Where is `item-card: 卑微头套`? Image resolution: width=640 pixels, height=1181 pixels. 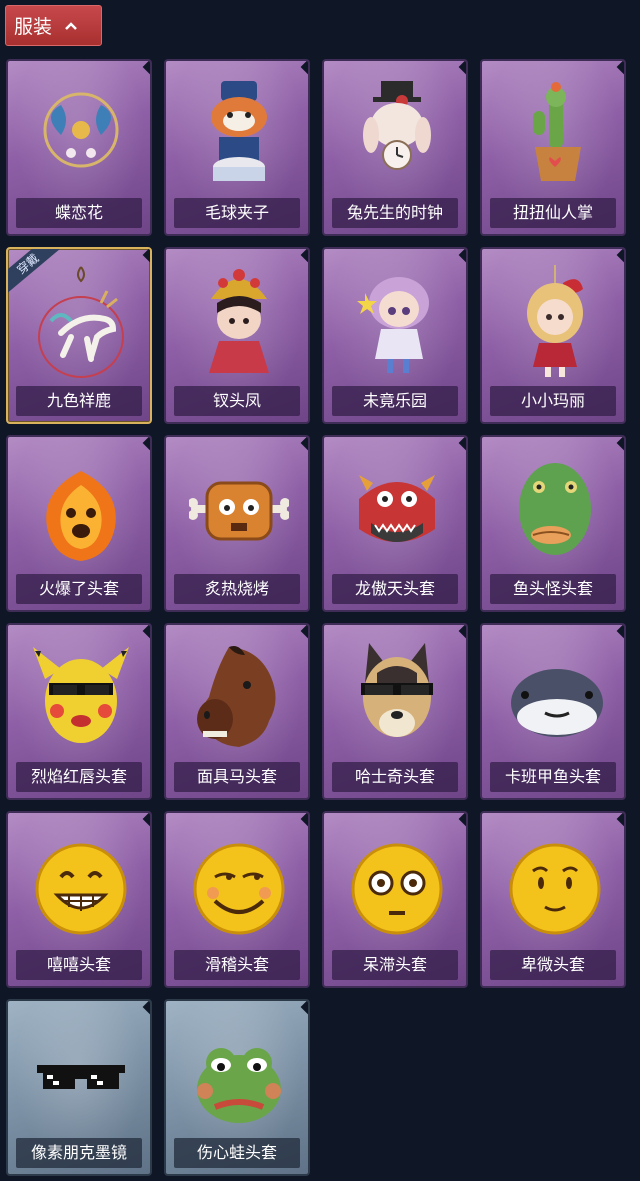
item-card: 卑微头套 is located at coordinates (553, 899).